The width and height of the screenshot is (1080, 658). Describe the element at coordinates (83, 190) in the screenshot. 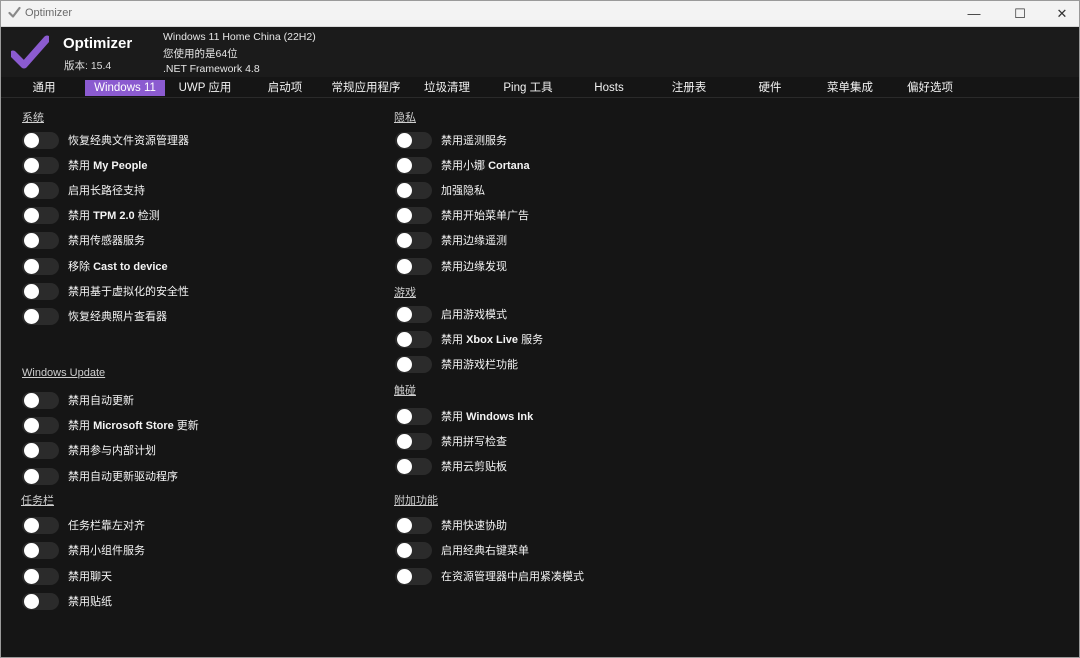

I see `option-row: 启用长路径支持` at that location.